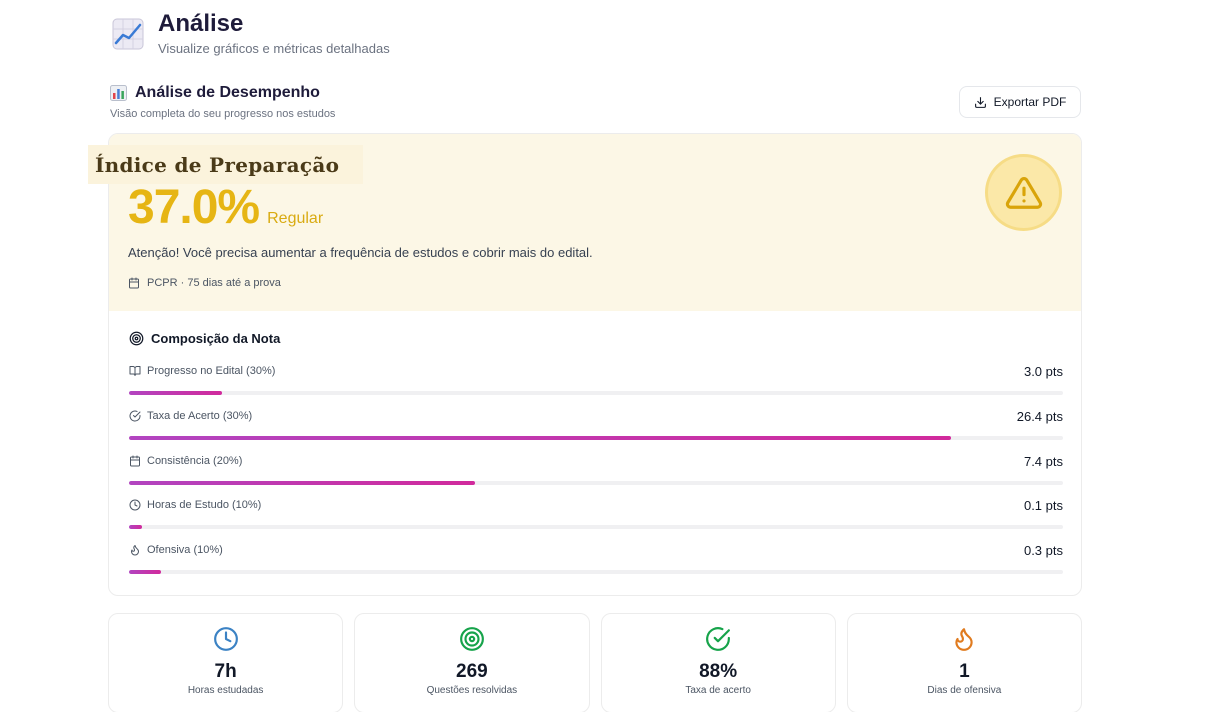 Image resolution: width=1223 pixels, height=712 pixels. I want to click on exam-info: PCPR · 75 dias até a prova, so click(204, 283).